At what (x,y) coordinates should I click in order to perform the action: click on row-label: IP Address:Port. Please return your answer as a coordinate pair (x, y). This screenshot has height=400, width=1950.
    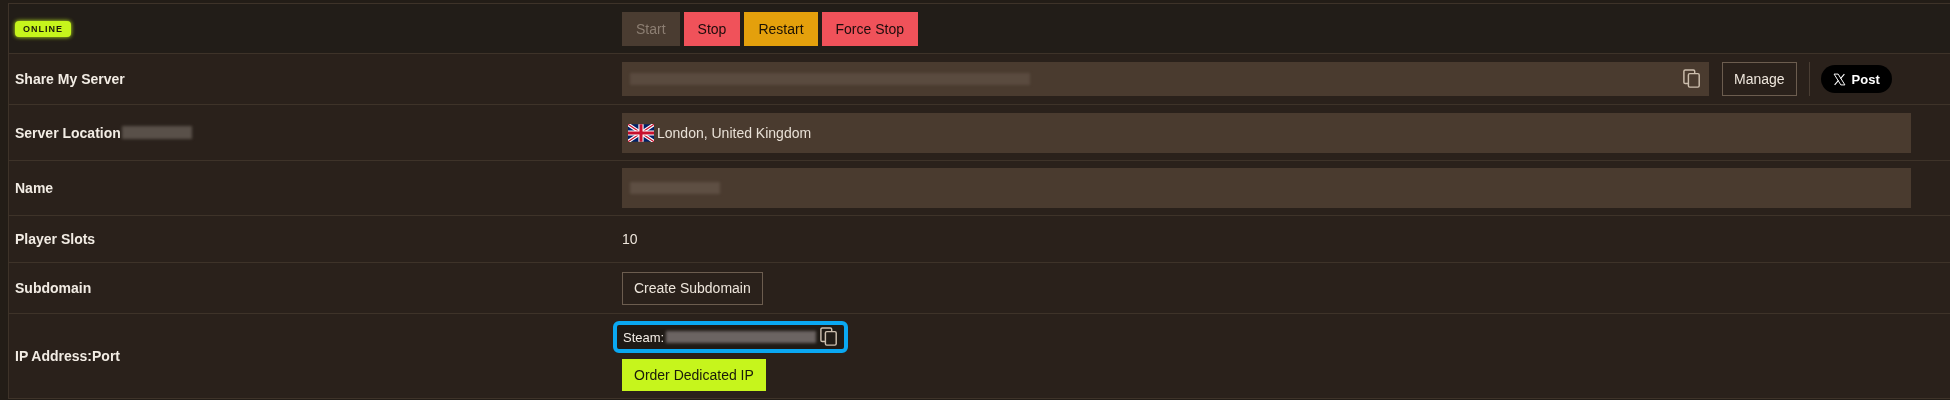
    Looking at the image, I should click on (68, 356).